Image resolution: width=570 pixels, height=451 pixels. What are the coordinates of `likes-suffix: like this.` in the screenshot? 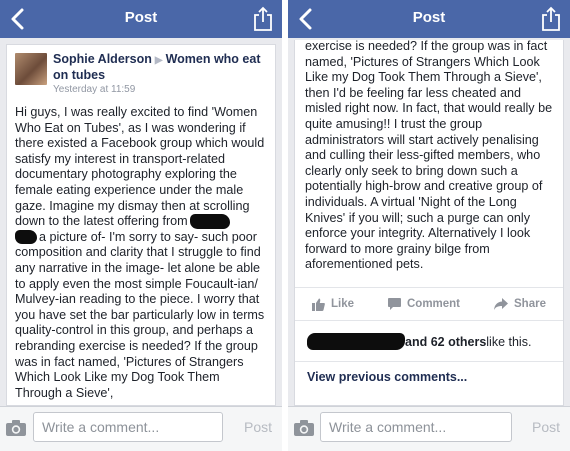 It's located at (509, 341).